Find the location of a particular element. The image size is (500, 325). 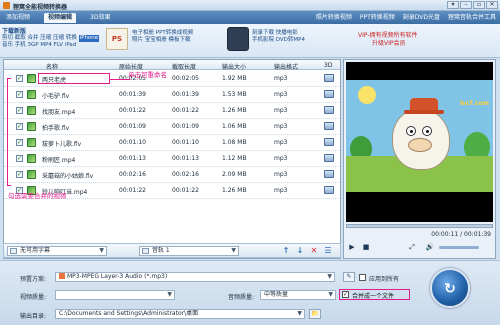

file-name: 采蘑菇的小姑娘.flv is located at coordinates (67, 175).